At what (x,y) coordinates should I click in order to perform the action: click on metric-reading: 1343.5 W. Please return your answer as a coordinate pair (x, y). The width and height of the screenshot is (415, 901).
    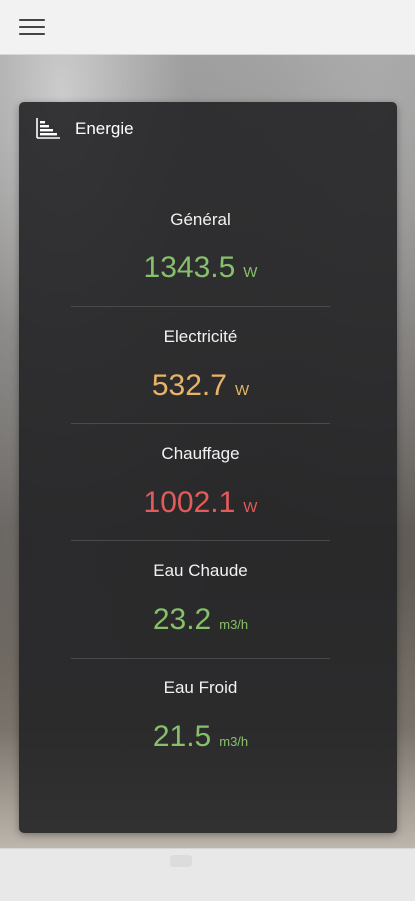
    Looking at the image, I should click on (200, 268).